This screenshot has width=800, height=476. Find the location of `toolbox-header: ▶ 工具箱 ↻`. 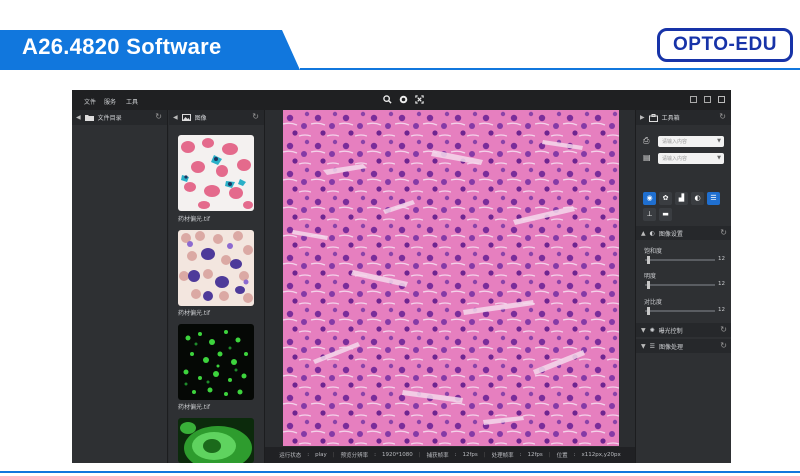

toolbox-header: ▶ 工具箱 ↻ is located at coordinates (683, 117).